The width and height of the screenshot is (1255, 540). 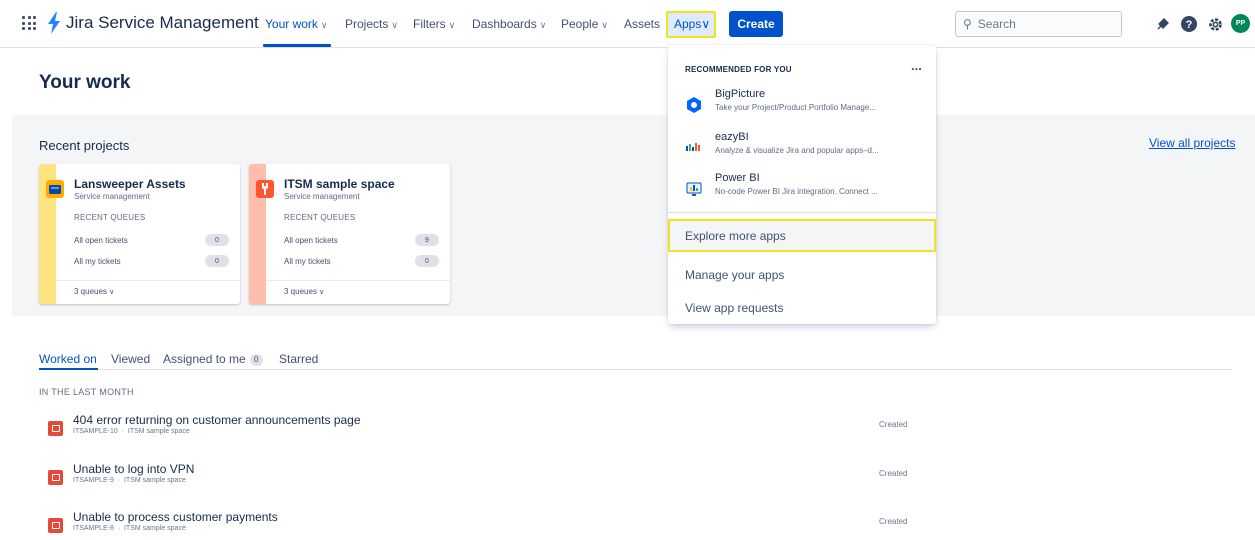 What do you see at coordinates (642, 24) in the screenshot?
I see `nav-assets: Assets` at bounding box center [642, 24].